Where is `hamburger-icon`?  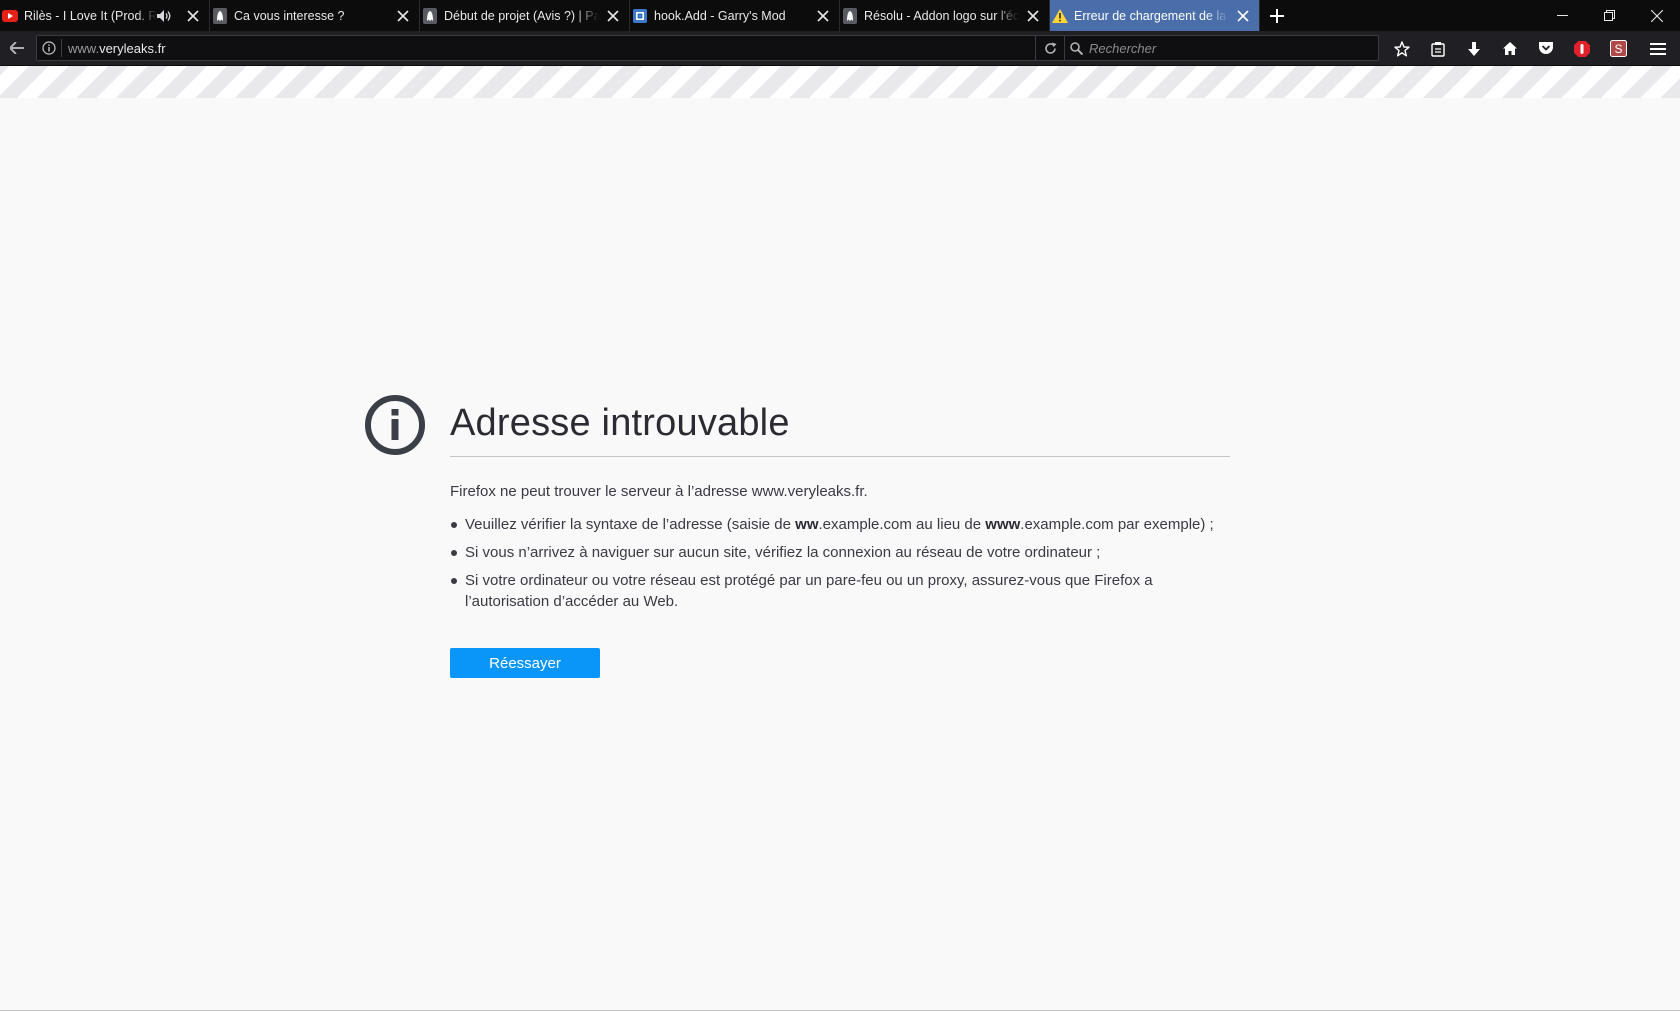
hamburger-icon is located at coordinates (1658, 49).